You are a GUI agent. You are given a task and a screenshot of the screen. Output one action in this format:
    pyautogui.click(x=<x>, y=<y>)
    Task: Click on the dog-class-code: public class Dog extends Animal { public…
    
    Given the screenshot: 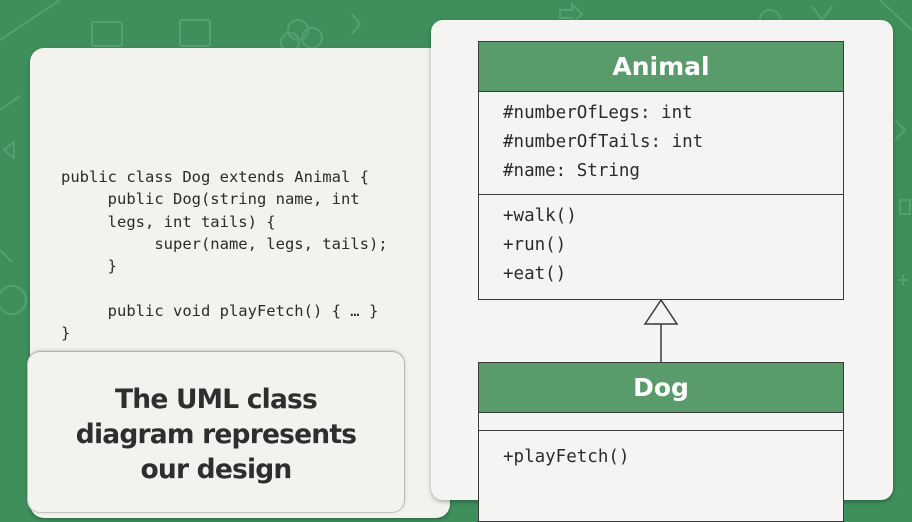 What is the action you would take?
    pyautogui.click(x=224, y=255)
    